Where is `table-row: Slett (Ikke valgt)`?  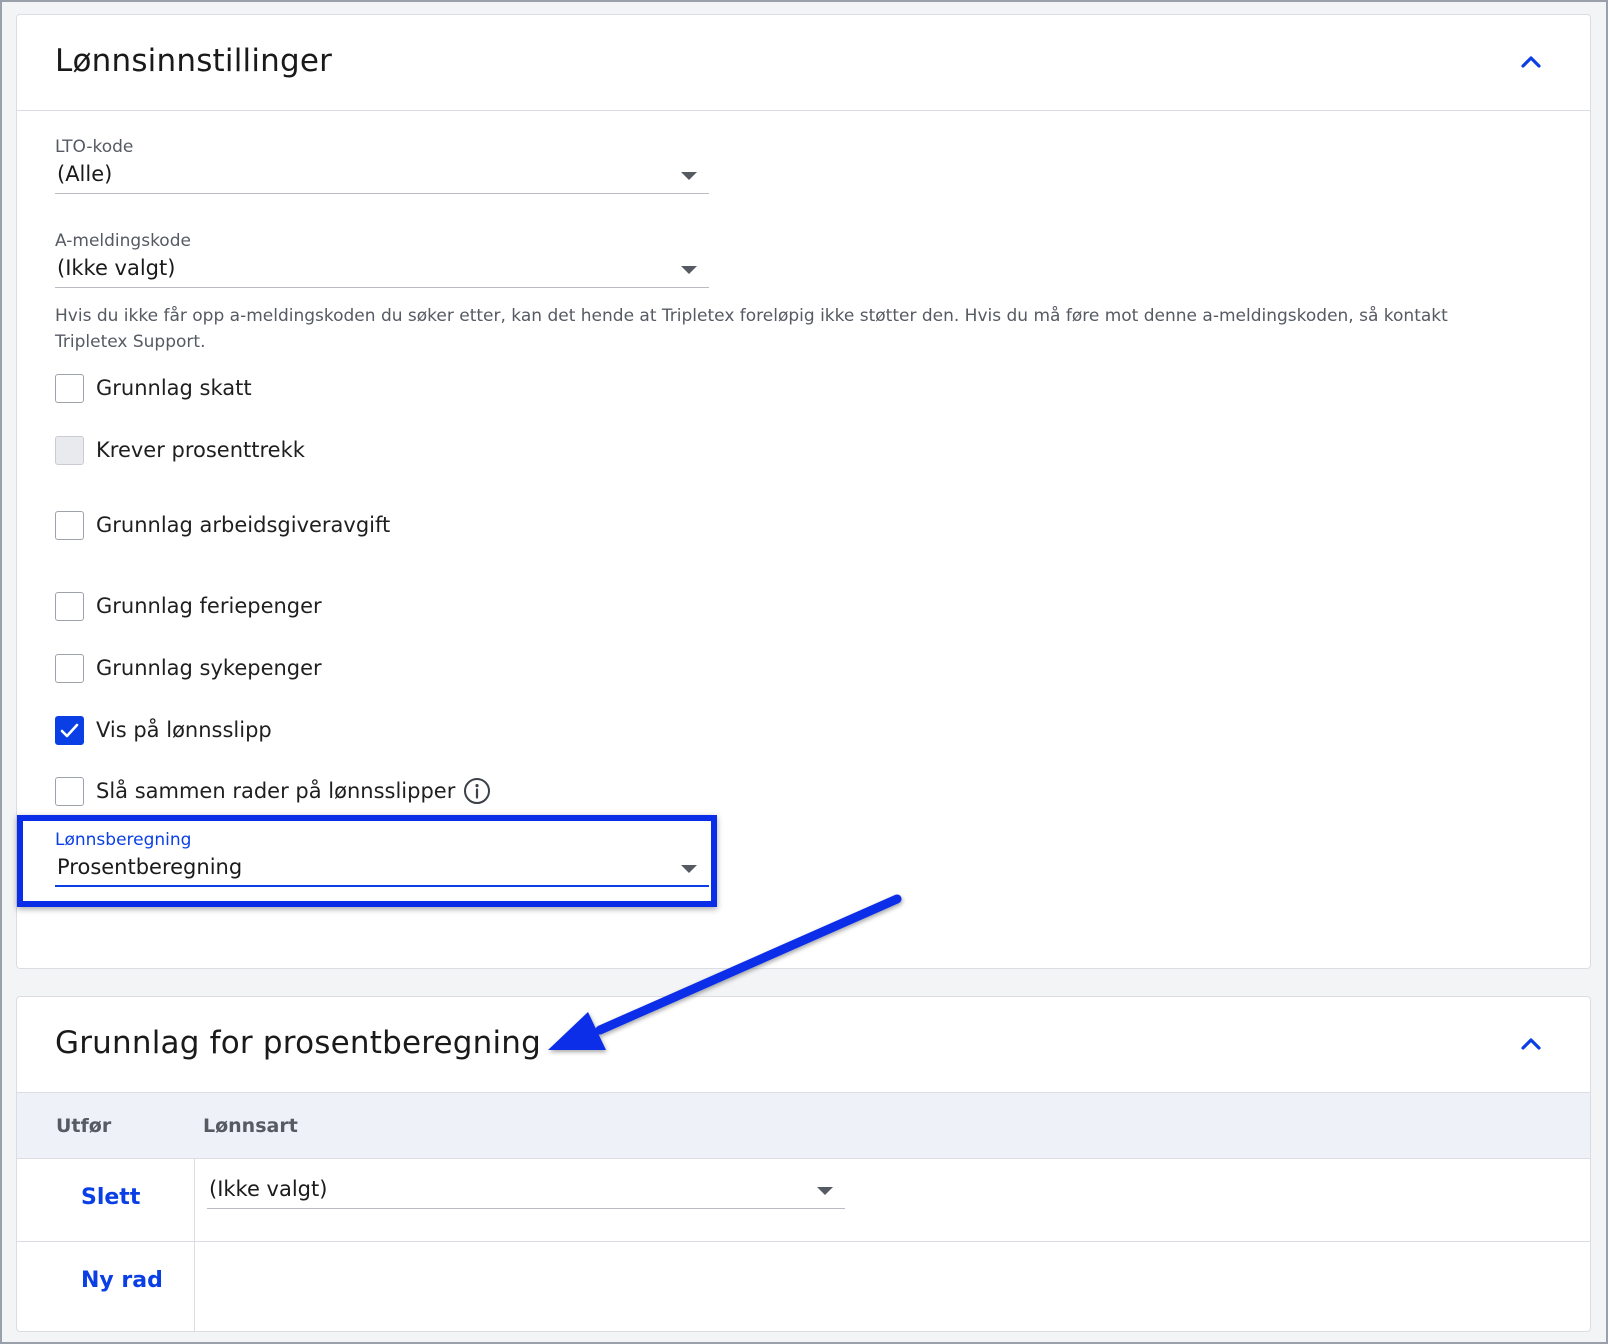 table-row: Slett (Ikke valgt) is located at coordinates (803, 1200).